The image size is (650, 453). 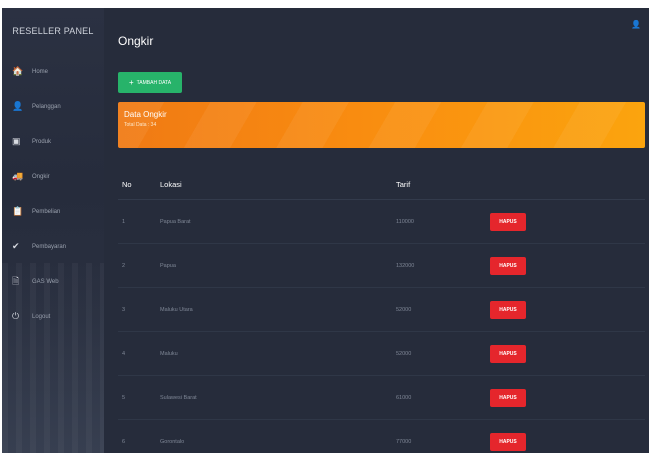 I want to click on plus-icon: +, so click(x=131, y=82).